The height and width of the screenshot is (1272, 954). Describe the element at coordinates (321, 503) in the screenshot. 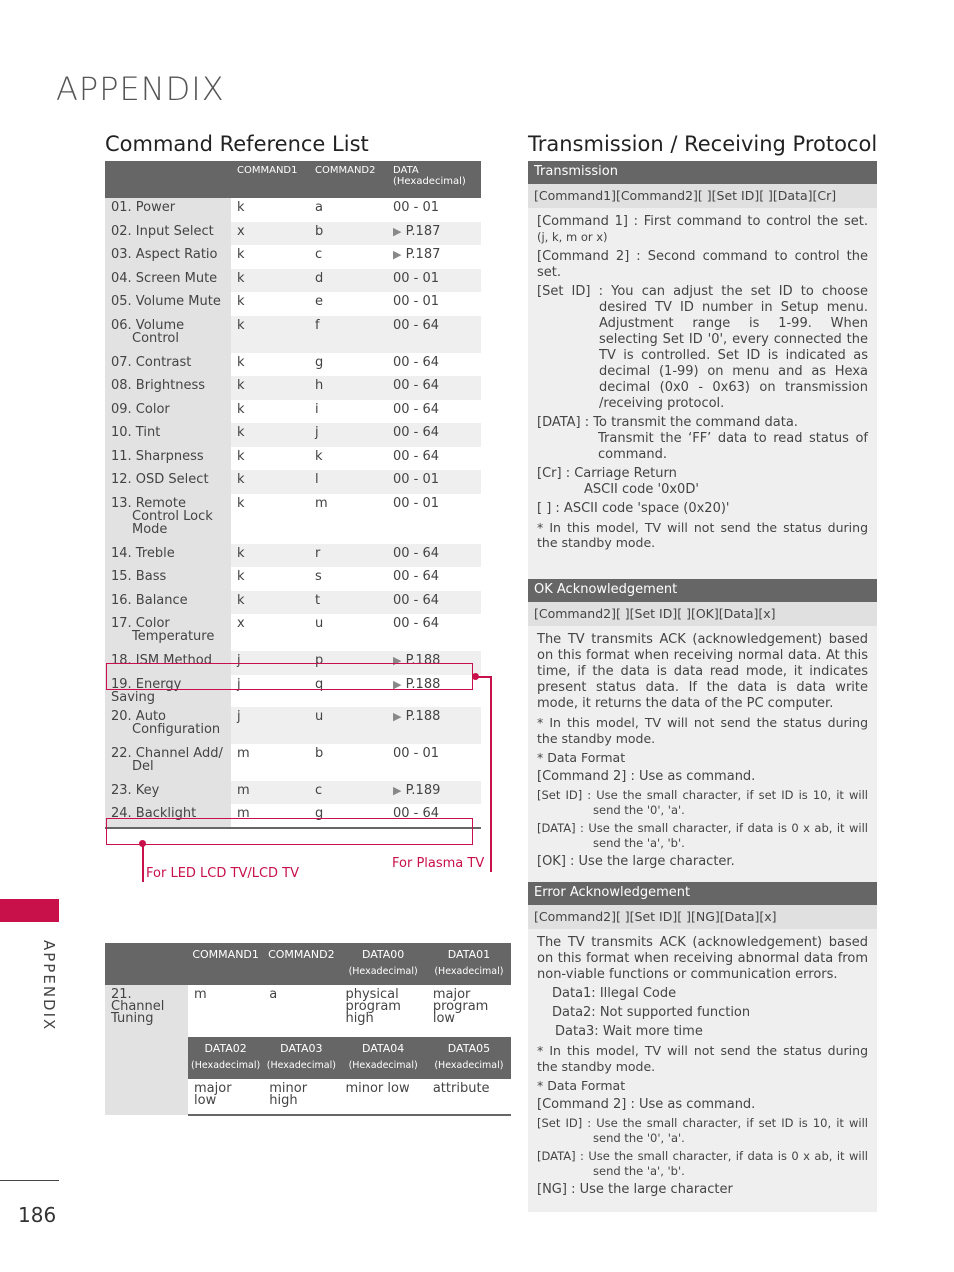

I see `cell-command2: m` at that location.